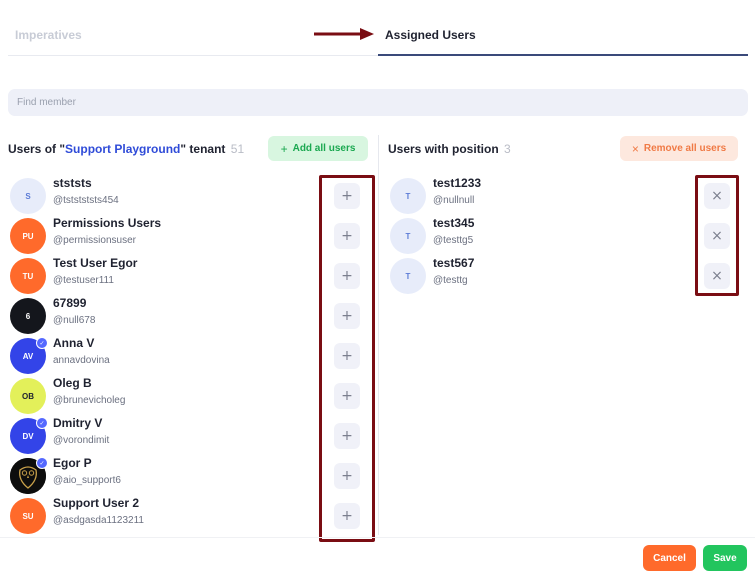  What do you see at coordinates (454, 223) in the screenshot?
I see `user-name: test345` at bounding box center [454, 223].